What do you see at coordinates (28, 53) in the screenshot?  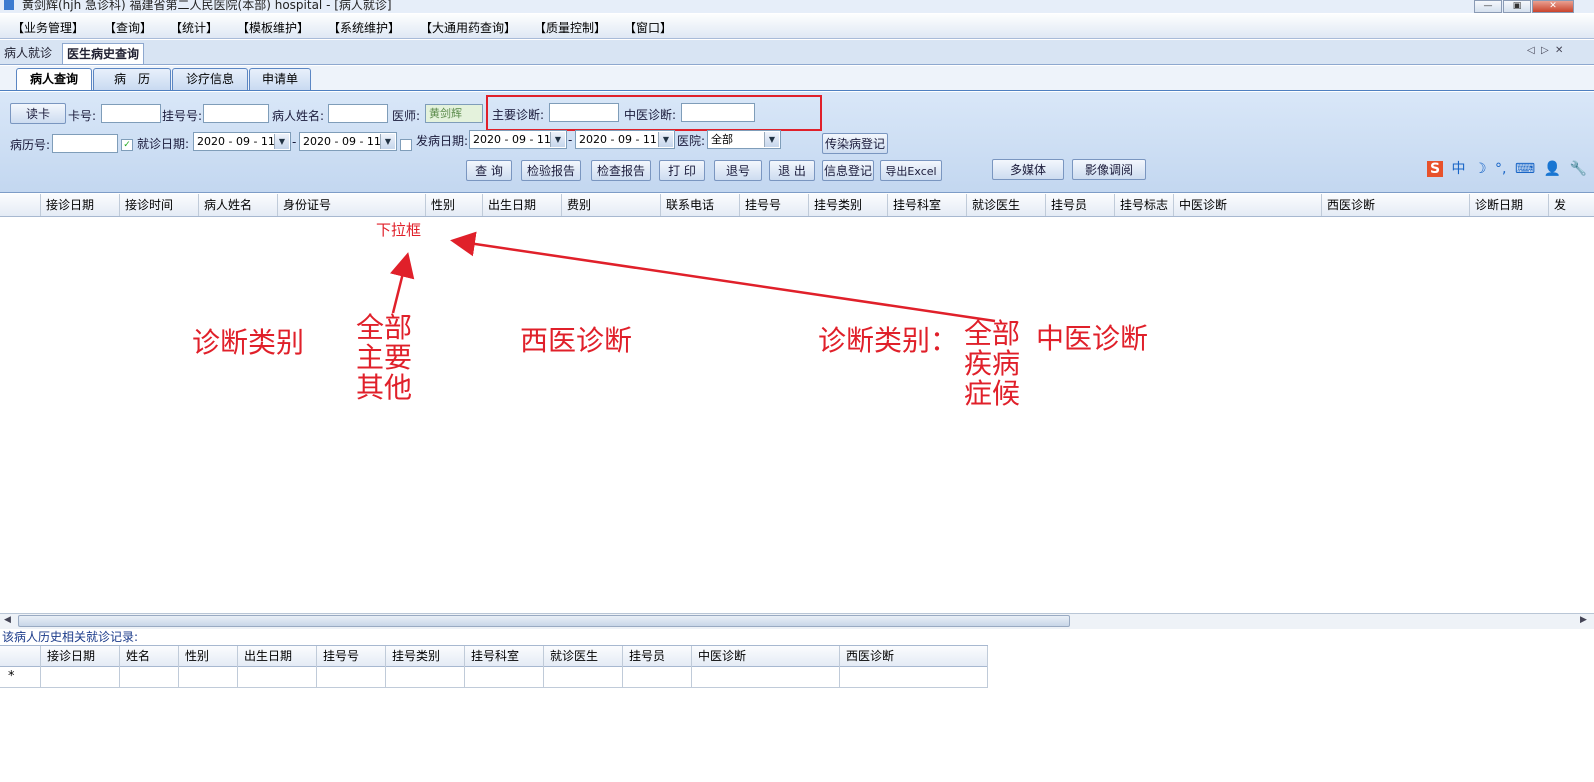 I see `doc-tab-patient-visit: 病人就诊` at bounding box center [28, 53].